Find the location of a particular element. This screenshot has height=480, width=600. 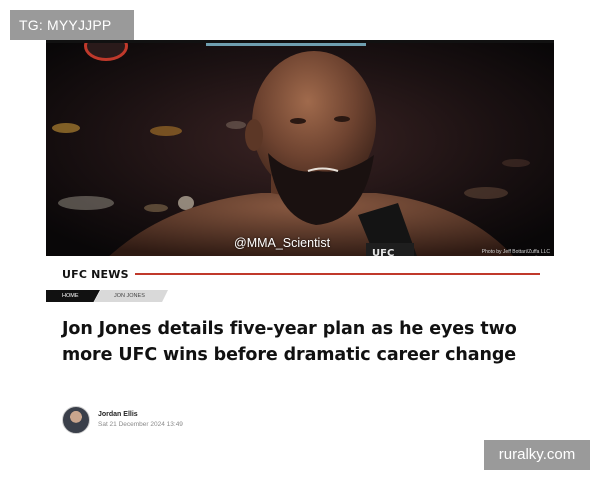

breadcrumb-current: JON JONES is located at coordinates (131, 296).